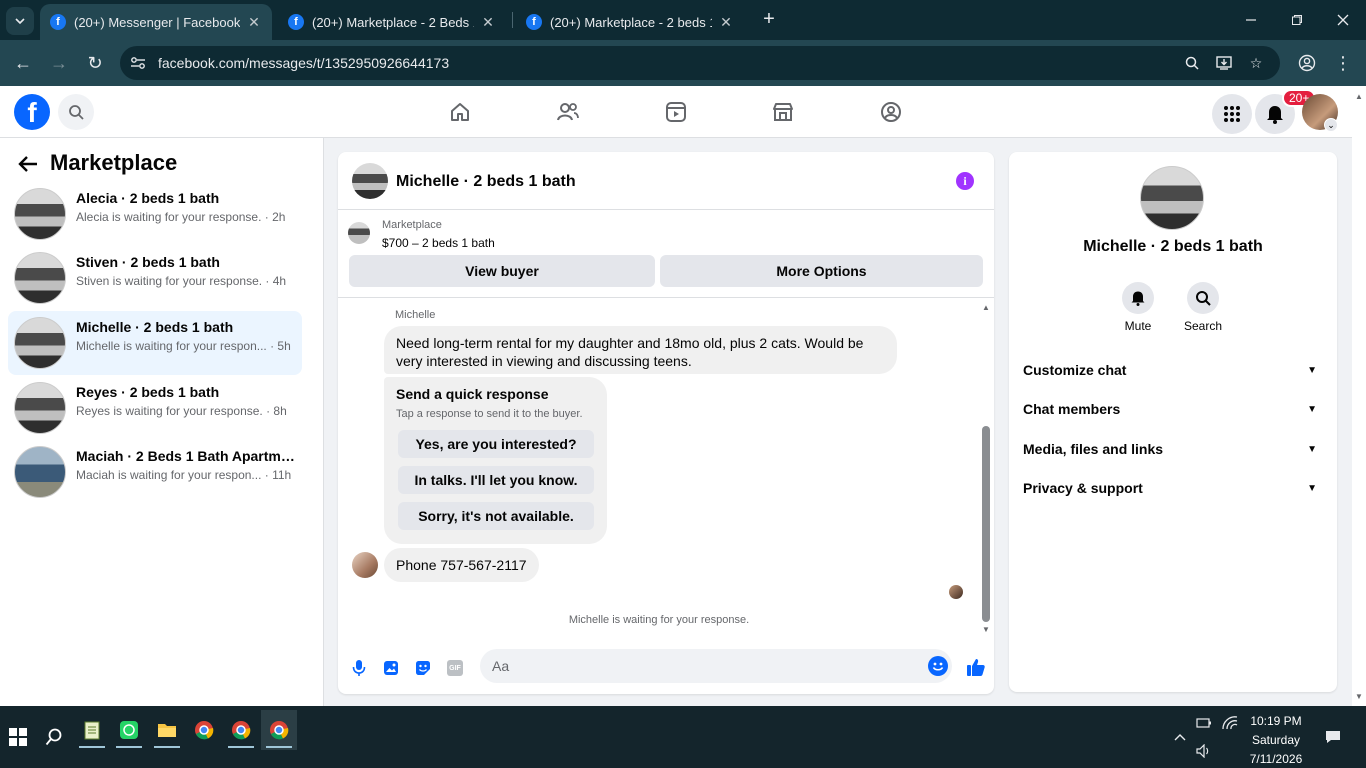 The image size is (1366, 768). Describe the element at coordinates (415, 315) in the screenshot. I see `sender-name: Michelle` at that location.